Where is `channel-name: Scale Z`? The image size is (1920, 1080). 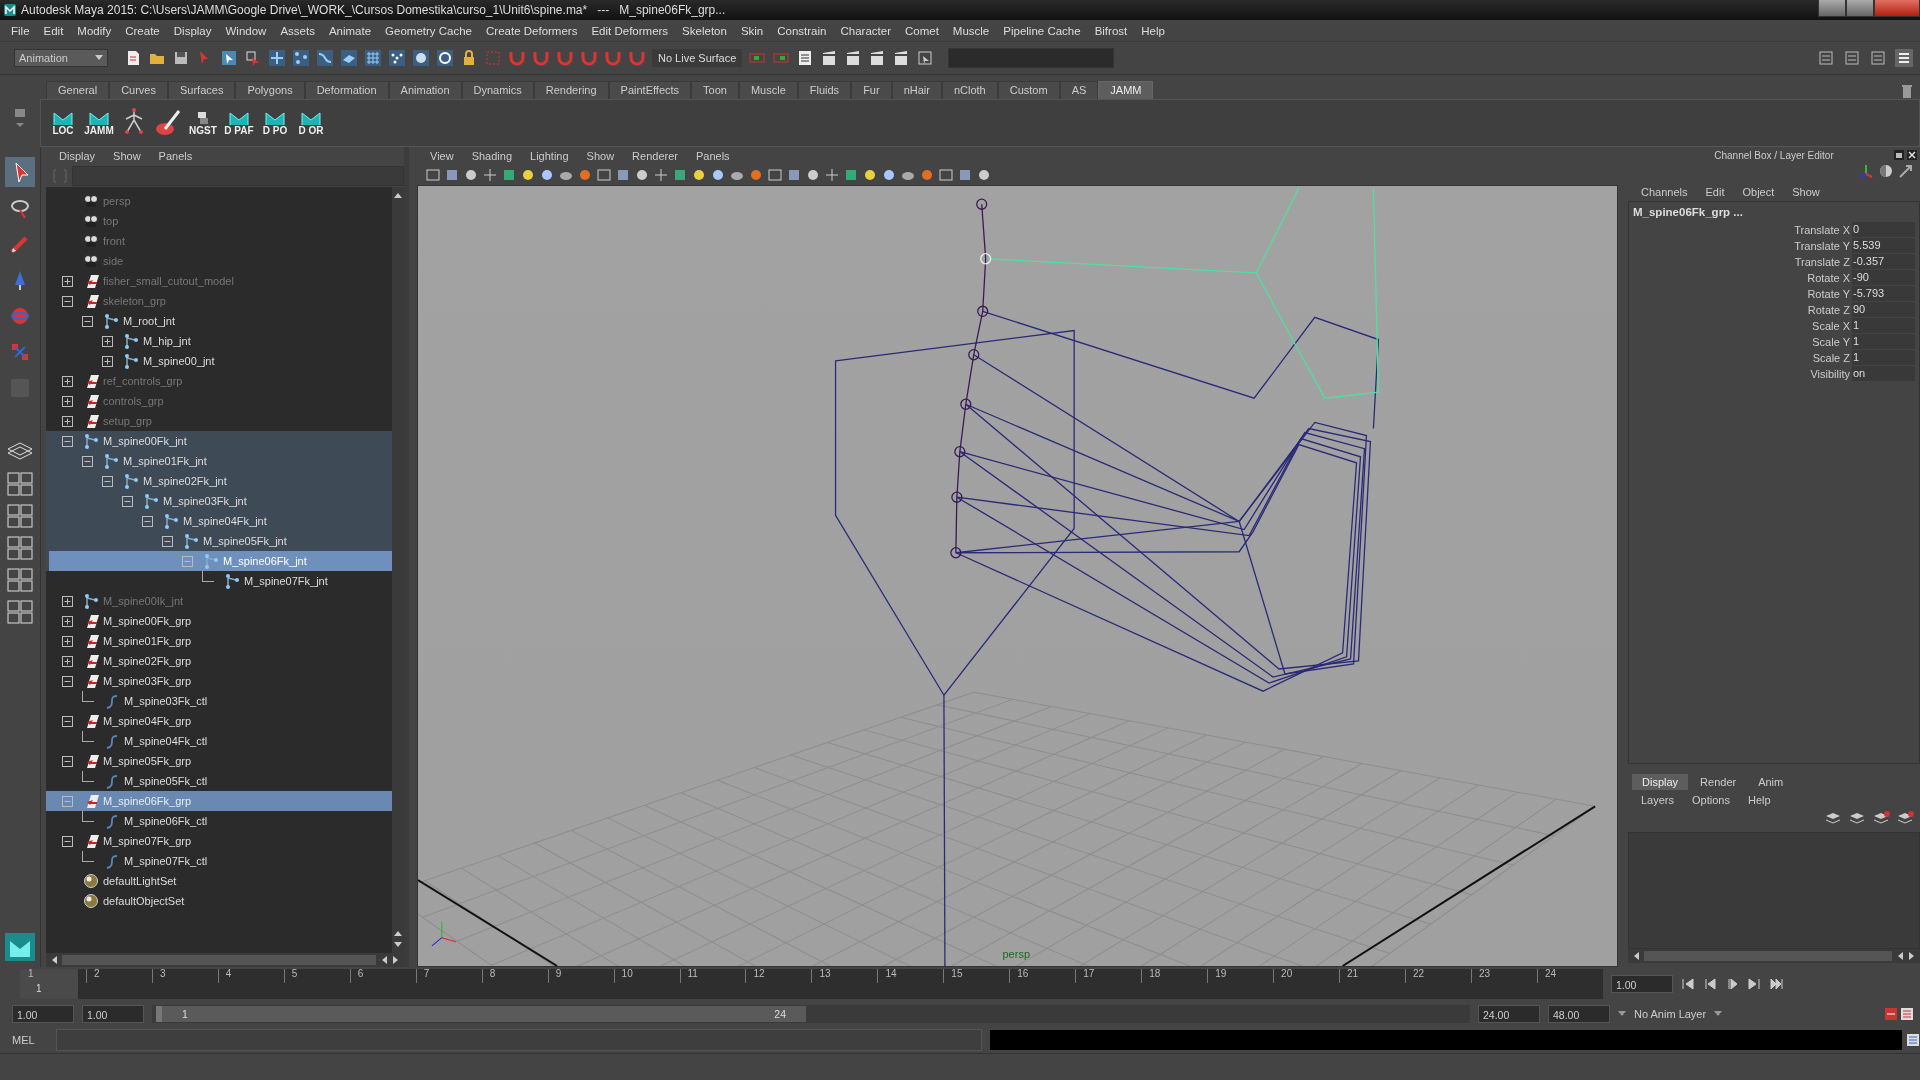 channel-name: Scale Z is located at coordinates (1832, 358).